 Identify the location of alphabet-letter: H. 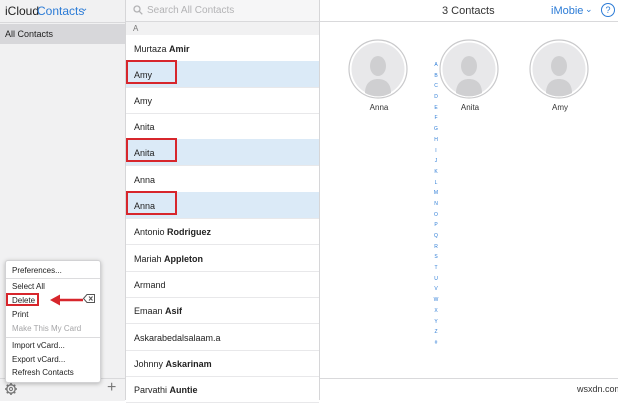
(436, 140).